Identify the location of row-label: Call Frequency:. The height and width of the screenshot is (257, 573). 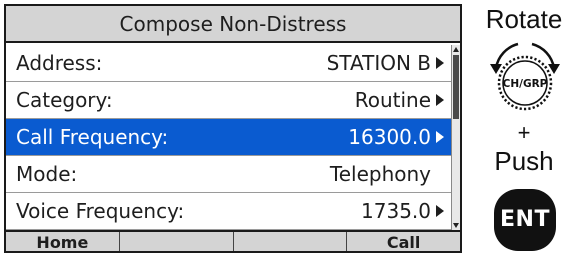
(92, 137).